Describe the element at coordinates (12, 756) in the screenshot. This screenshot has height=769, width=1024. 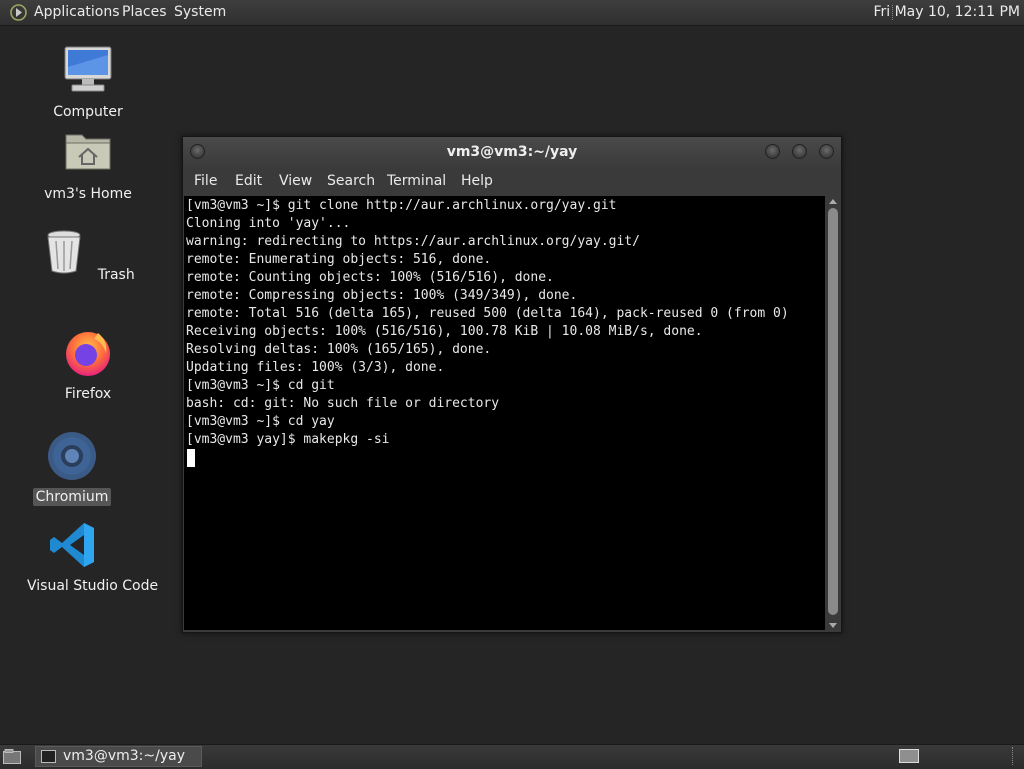
I see `show-desktop-icon` at that location.